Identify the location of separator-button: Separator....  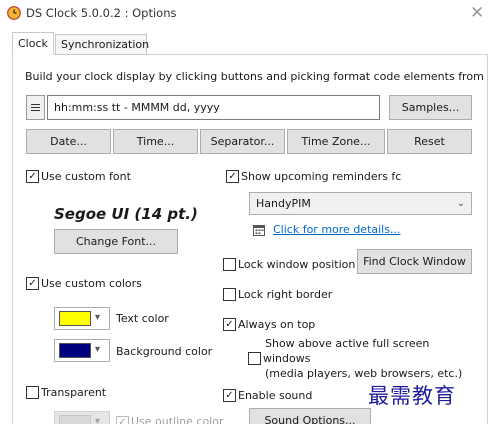
(242, 141).